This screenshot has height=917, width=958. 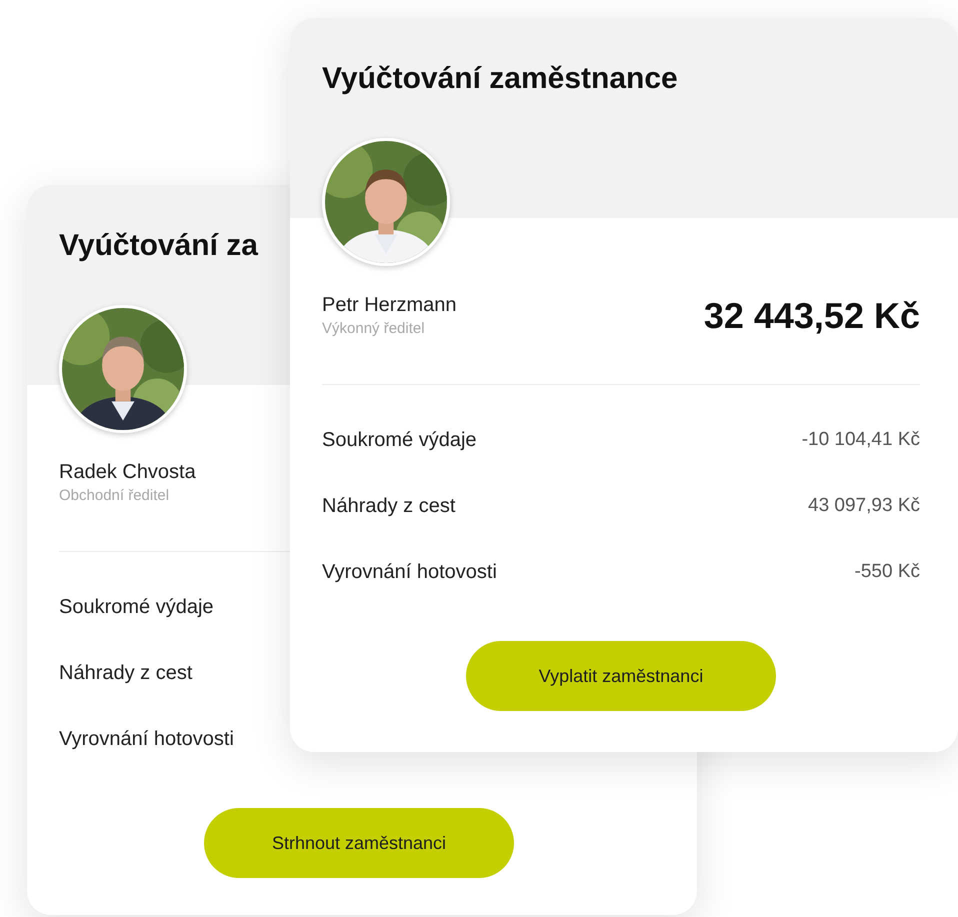 I want to click on employee-role: Výkonný ředitel, so click(x=374, y=329).